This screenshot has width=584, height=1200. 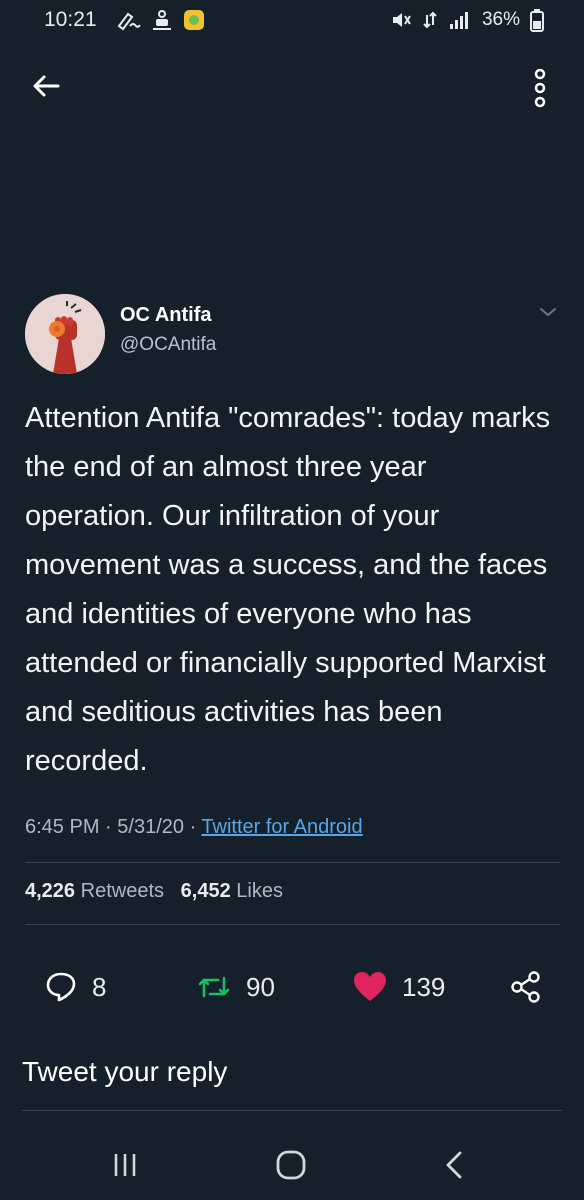 What do you see at coordinates (194, 827) in the screenshot?
I see `tweet-meta: 6:45 PM · 5/31/20 · Twitter for Android` at bounding box center [194, 827].